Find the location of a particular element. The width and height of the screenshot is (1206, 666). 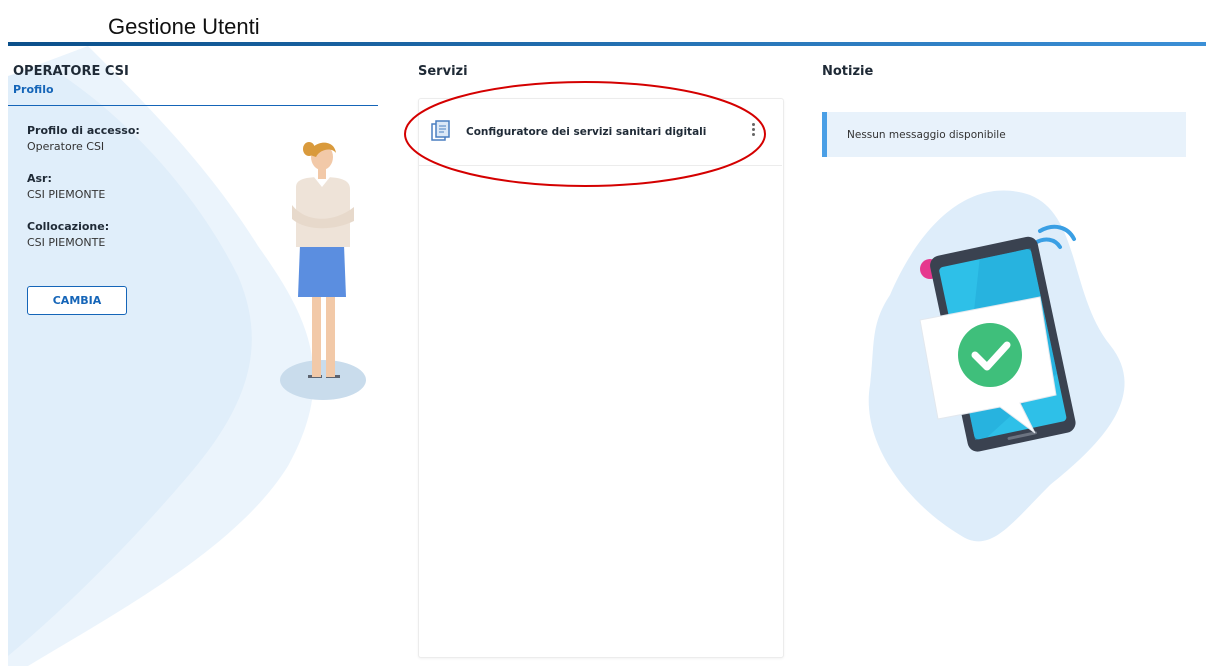

asr-label: Asr: is located at coordinates (39, 178).